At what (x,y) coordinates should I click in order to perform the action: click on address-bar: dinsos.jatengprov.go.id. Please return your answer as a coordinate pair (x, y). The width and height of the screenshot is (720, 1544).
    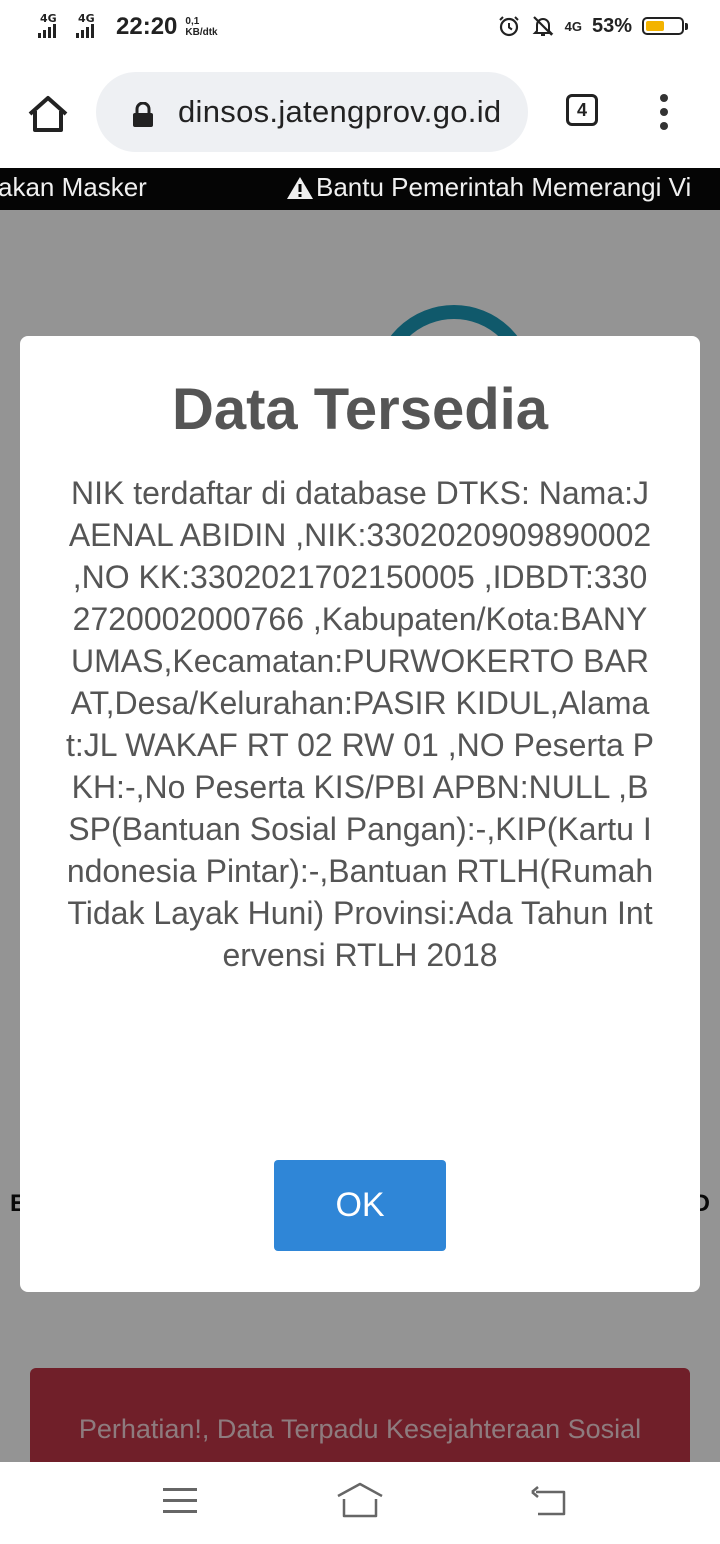
    Looking at the image, I should click on (312, 112).